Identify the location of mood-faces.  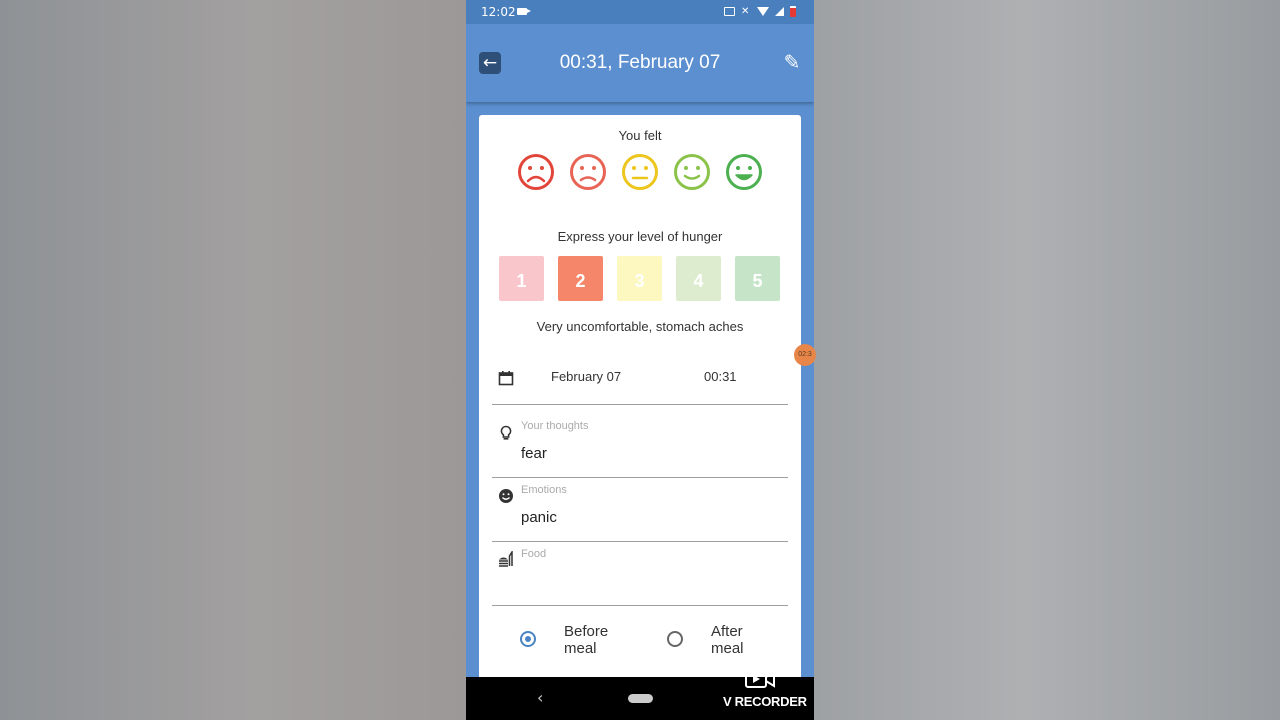
(640, 172).